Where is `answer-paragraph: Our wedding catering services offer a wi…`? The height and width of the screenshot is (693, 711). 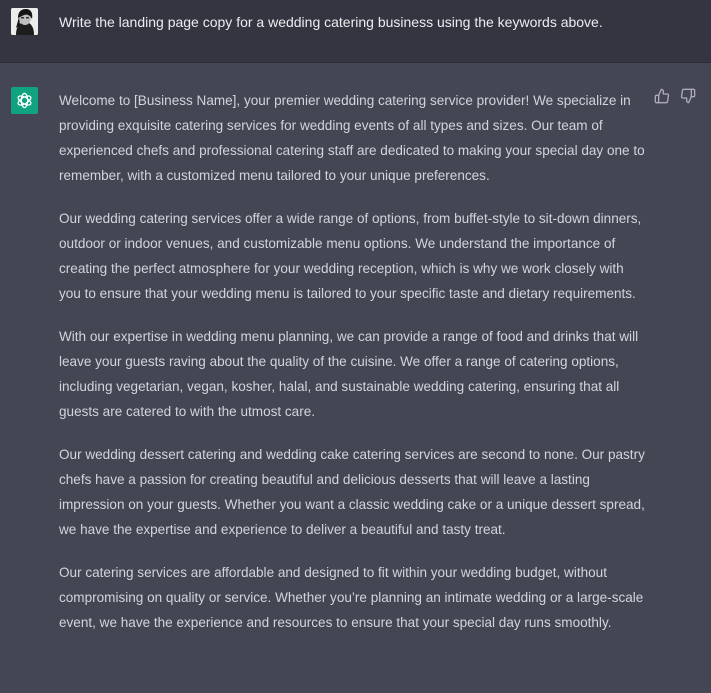
answer-paragraph: Our wedding catering services offer a wi… is located at coordinates (350, 256).